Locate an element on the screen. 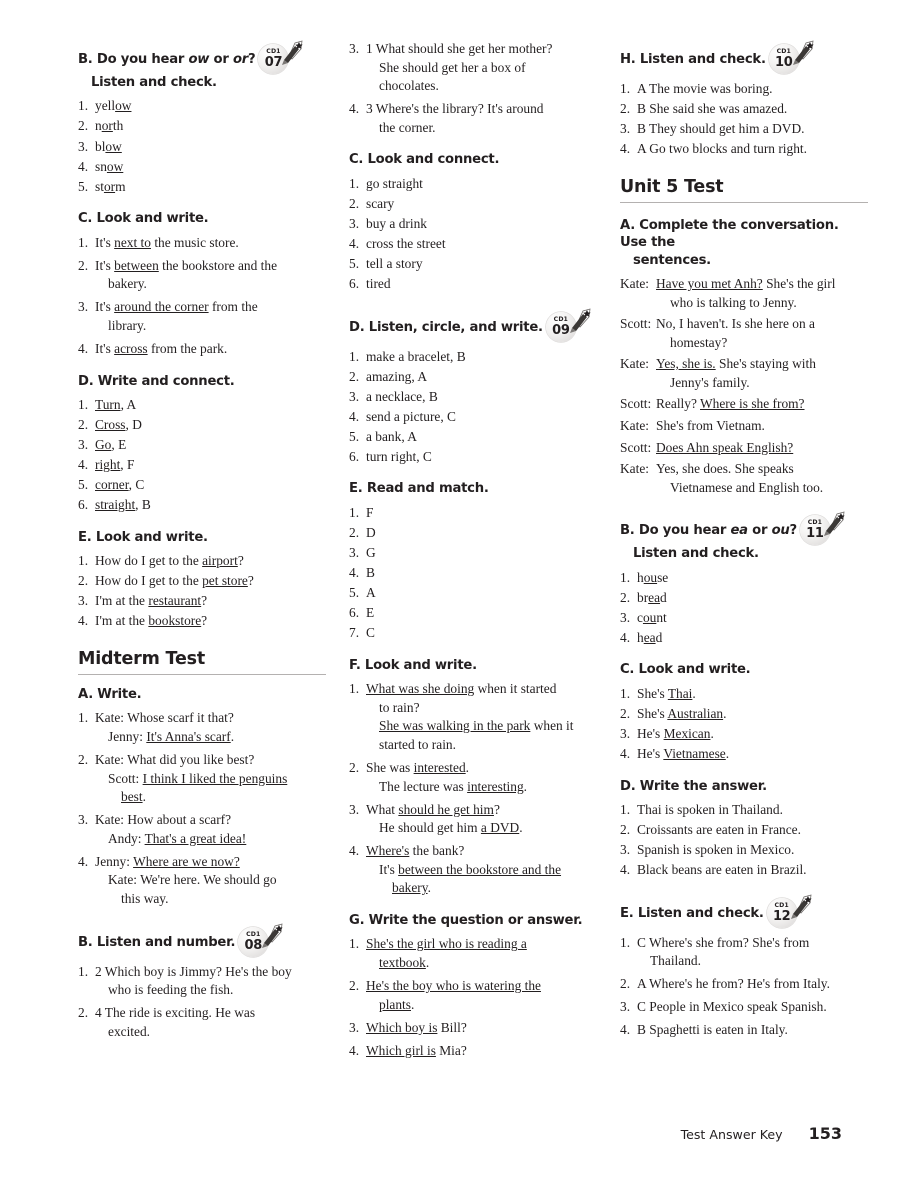 This screenshot has width=920, height=1191. item-text: A is located at coordinates (371, 593).